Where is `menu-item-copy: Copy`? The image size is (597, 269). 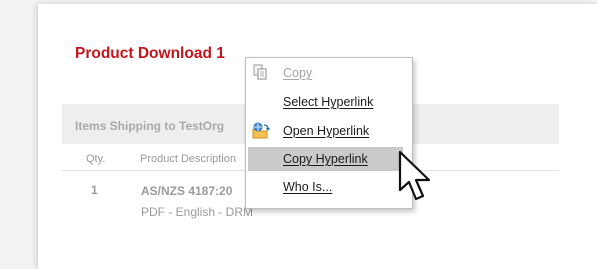
menu-item-copy: Copy is located at coordinates (329, 73).